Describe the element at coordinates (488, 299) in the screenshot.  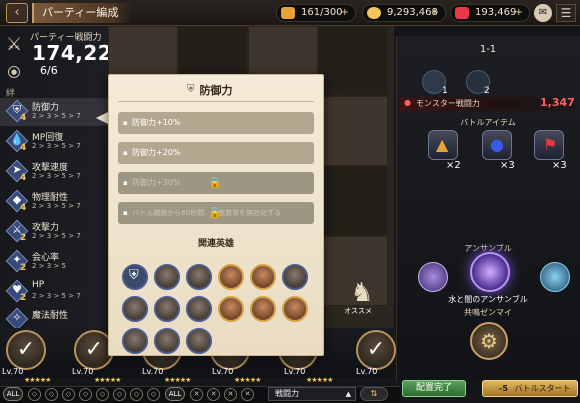
I see `ensemble-name: 水と闇のアンサンブル` at that location.